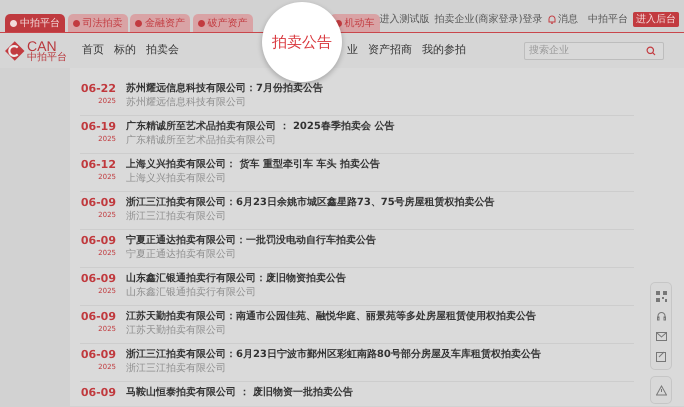 The image size is (684, 407). What do you see at coordinates (191, 292) in the screenshot?
I see `company-name: 山东鑫汇银通拍卖行有限公司` at bounding box center [191, 292].